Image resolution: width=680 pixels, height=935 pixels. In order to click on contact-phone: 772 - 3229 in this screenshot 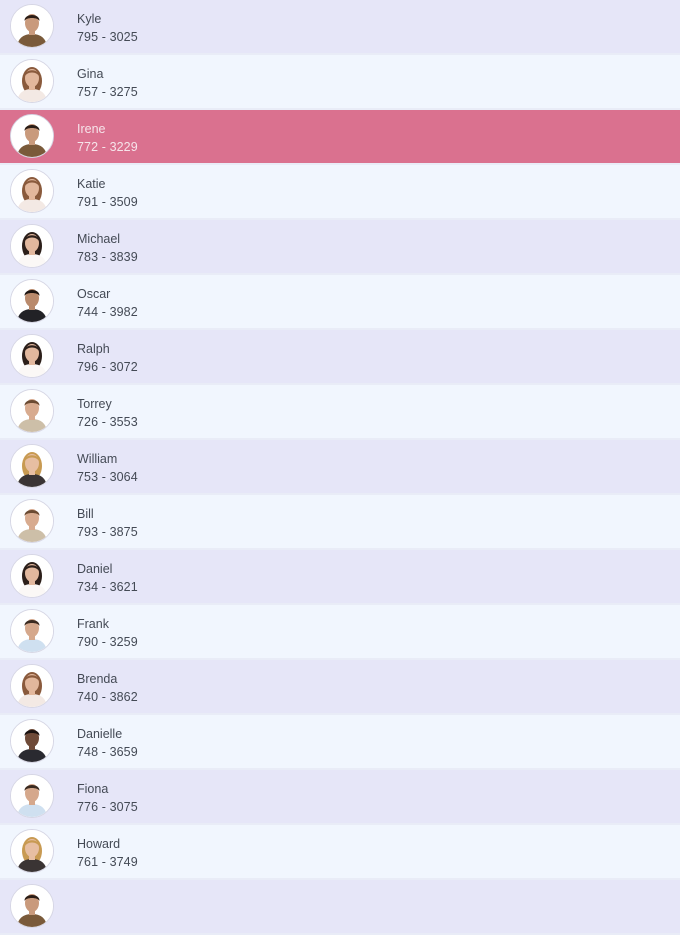, I will do `click(107, 147)`.